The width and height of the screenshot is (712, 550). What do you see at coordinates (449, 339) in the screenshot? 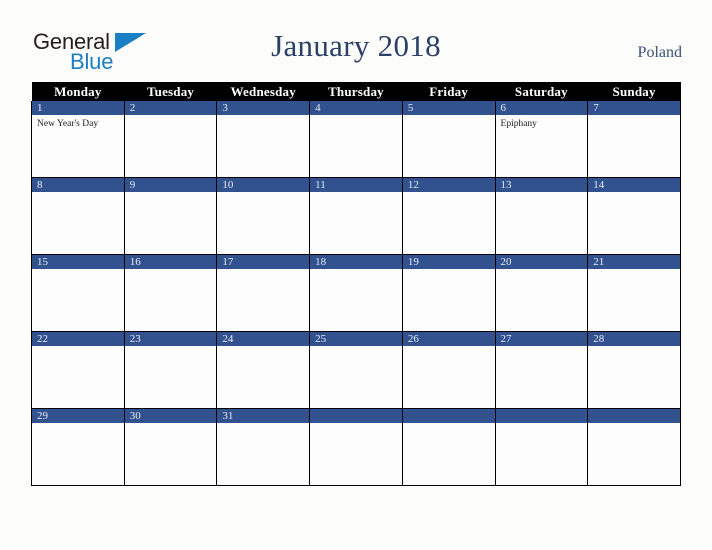
I see `day-number: 26` at bounding box center [449, 339].